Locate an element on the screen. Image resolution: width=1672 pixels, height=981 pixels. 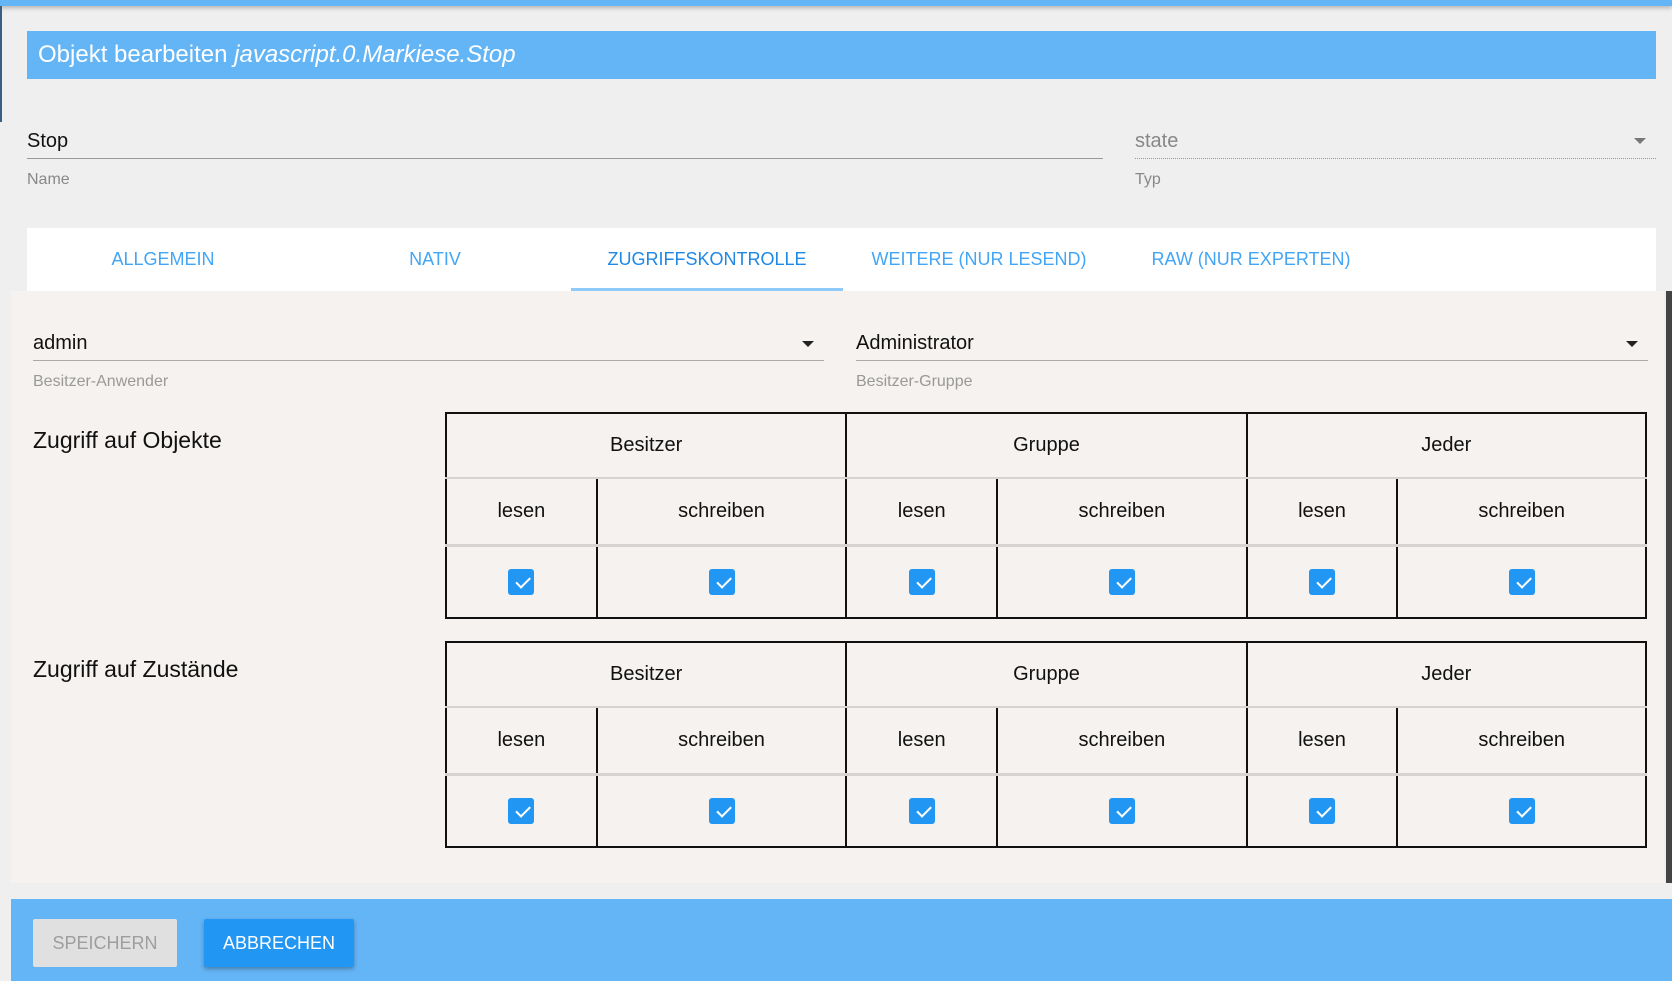
owner-user-underline is located at coordinates (428, 360).